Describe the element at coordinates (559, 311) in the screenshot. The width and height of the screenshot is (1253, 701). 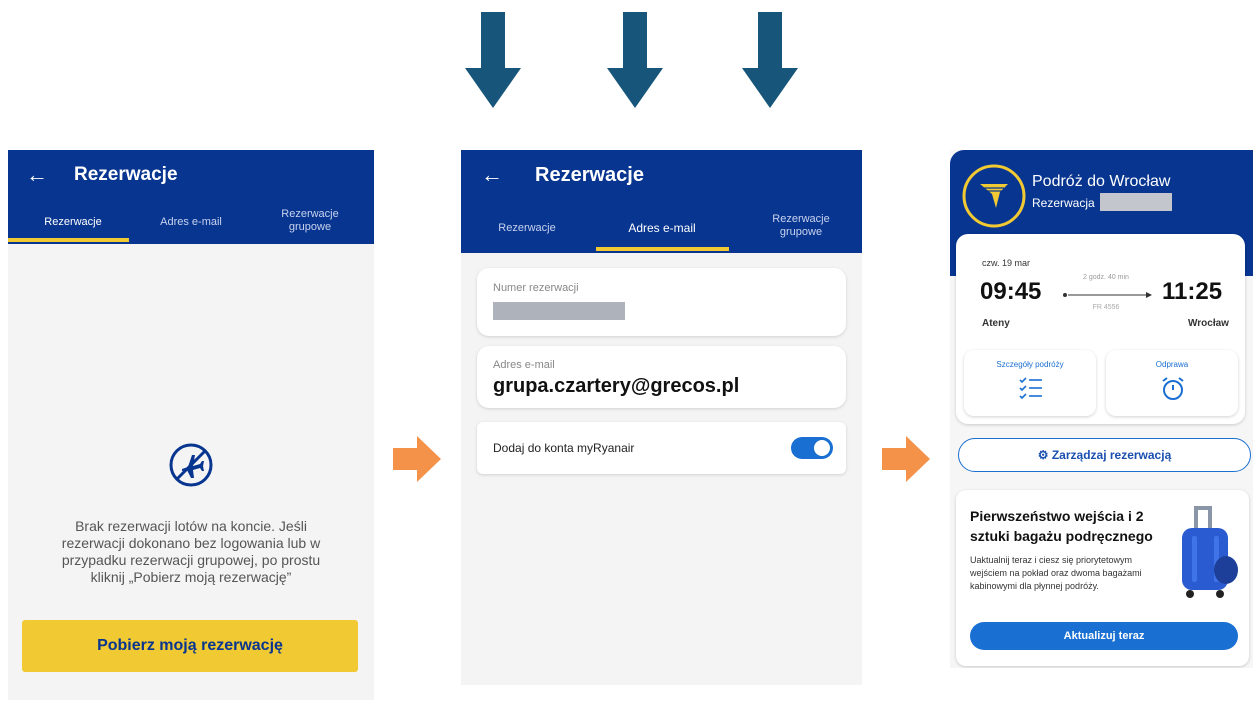
I see `redacted-booking-number` at that location.